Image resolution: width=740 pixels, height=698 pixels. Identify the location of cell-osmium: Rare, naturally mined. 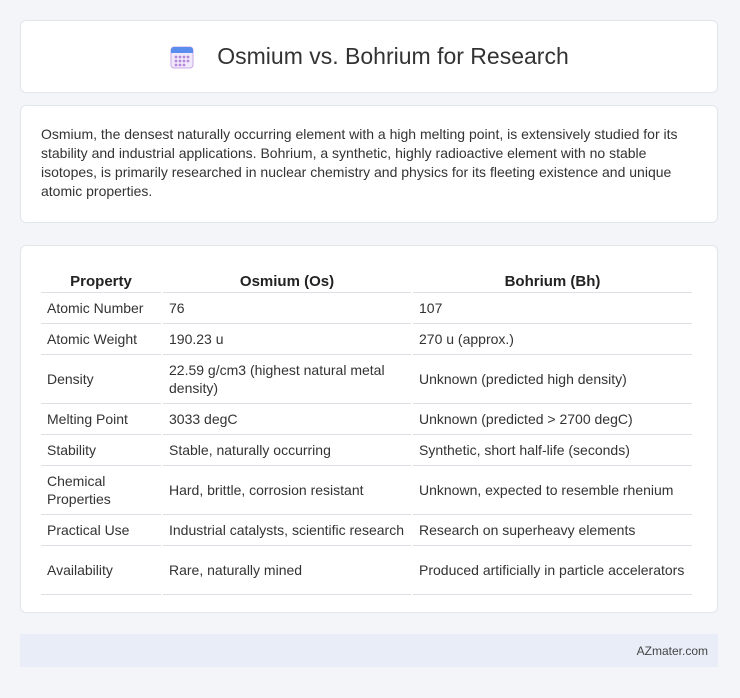
(287, 570).